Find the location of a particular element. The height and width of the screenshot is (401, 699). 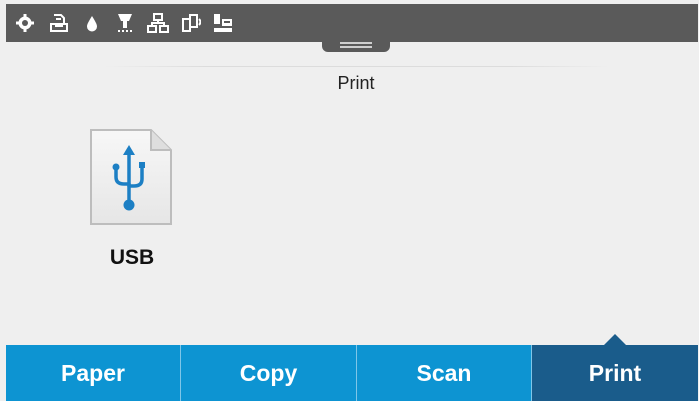

cartridge-icon is located at coordinates (125, 23).